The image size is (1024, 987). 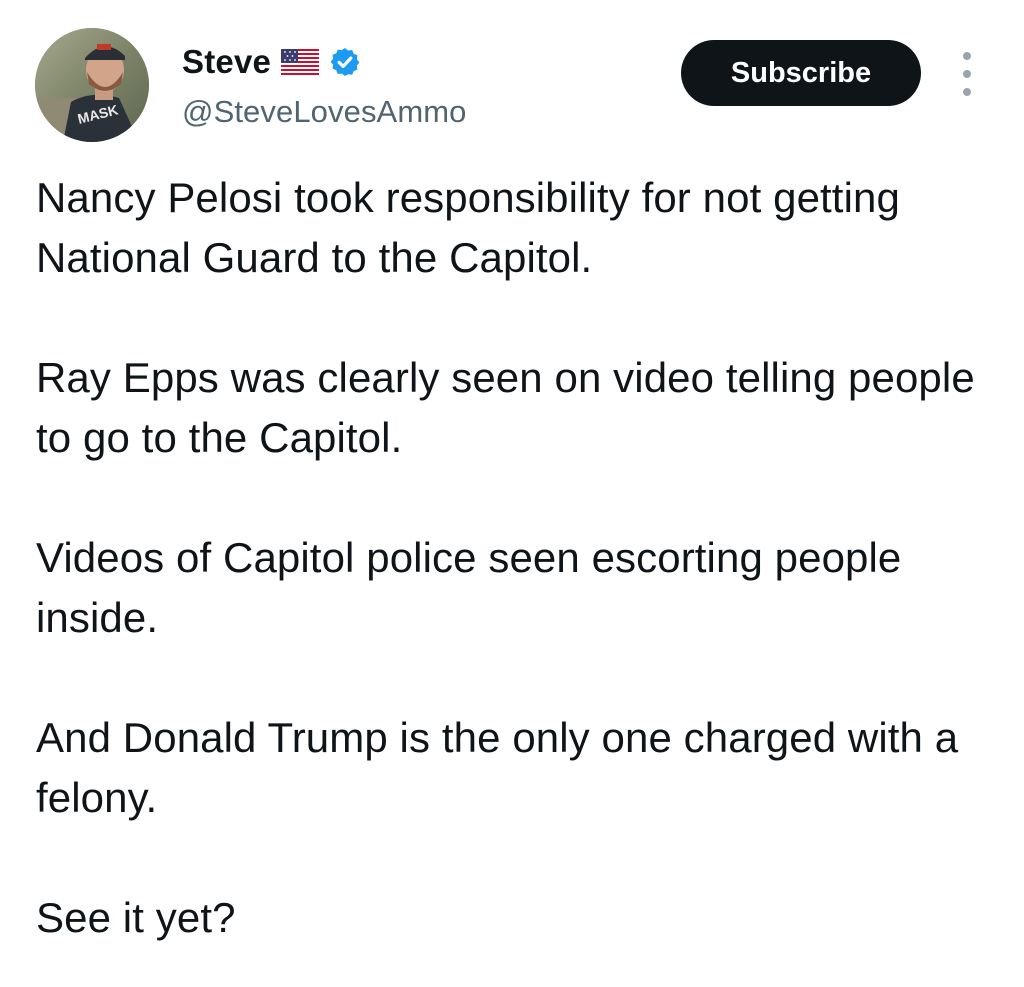 I want to click on avatar: MASK, so click(x=92, y=85).